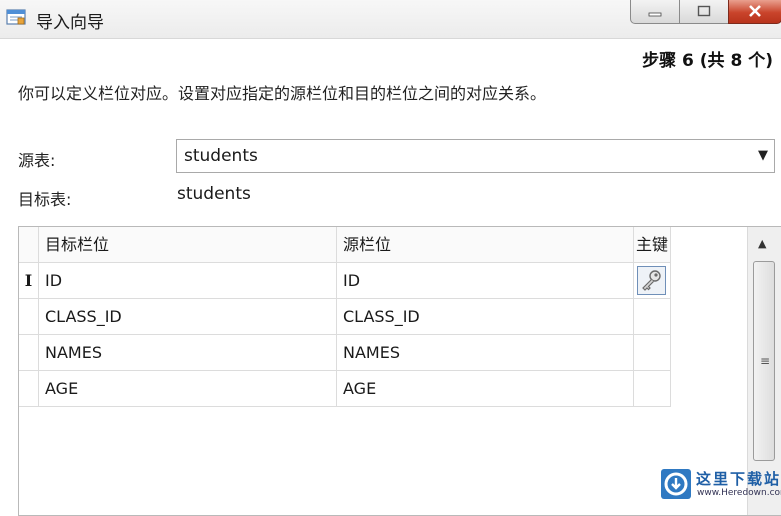 The height and width of the screenshot is (516, 781). I want to click on minimize-button, so click(655, 12).